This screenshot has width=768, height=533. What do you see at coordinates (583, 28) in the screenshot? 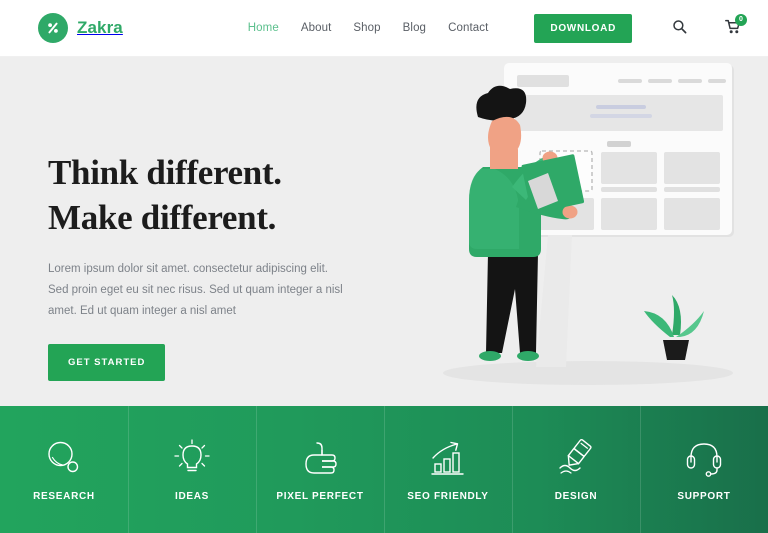
I see `download-button: DOWNLOAD` at bounding box center [583, 28].